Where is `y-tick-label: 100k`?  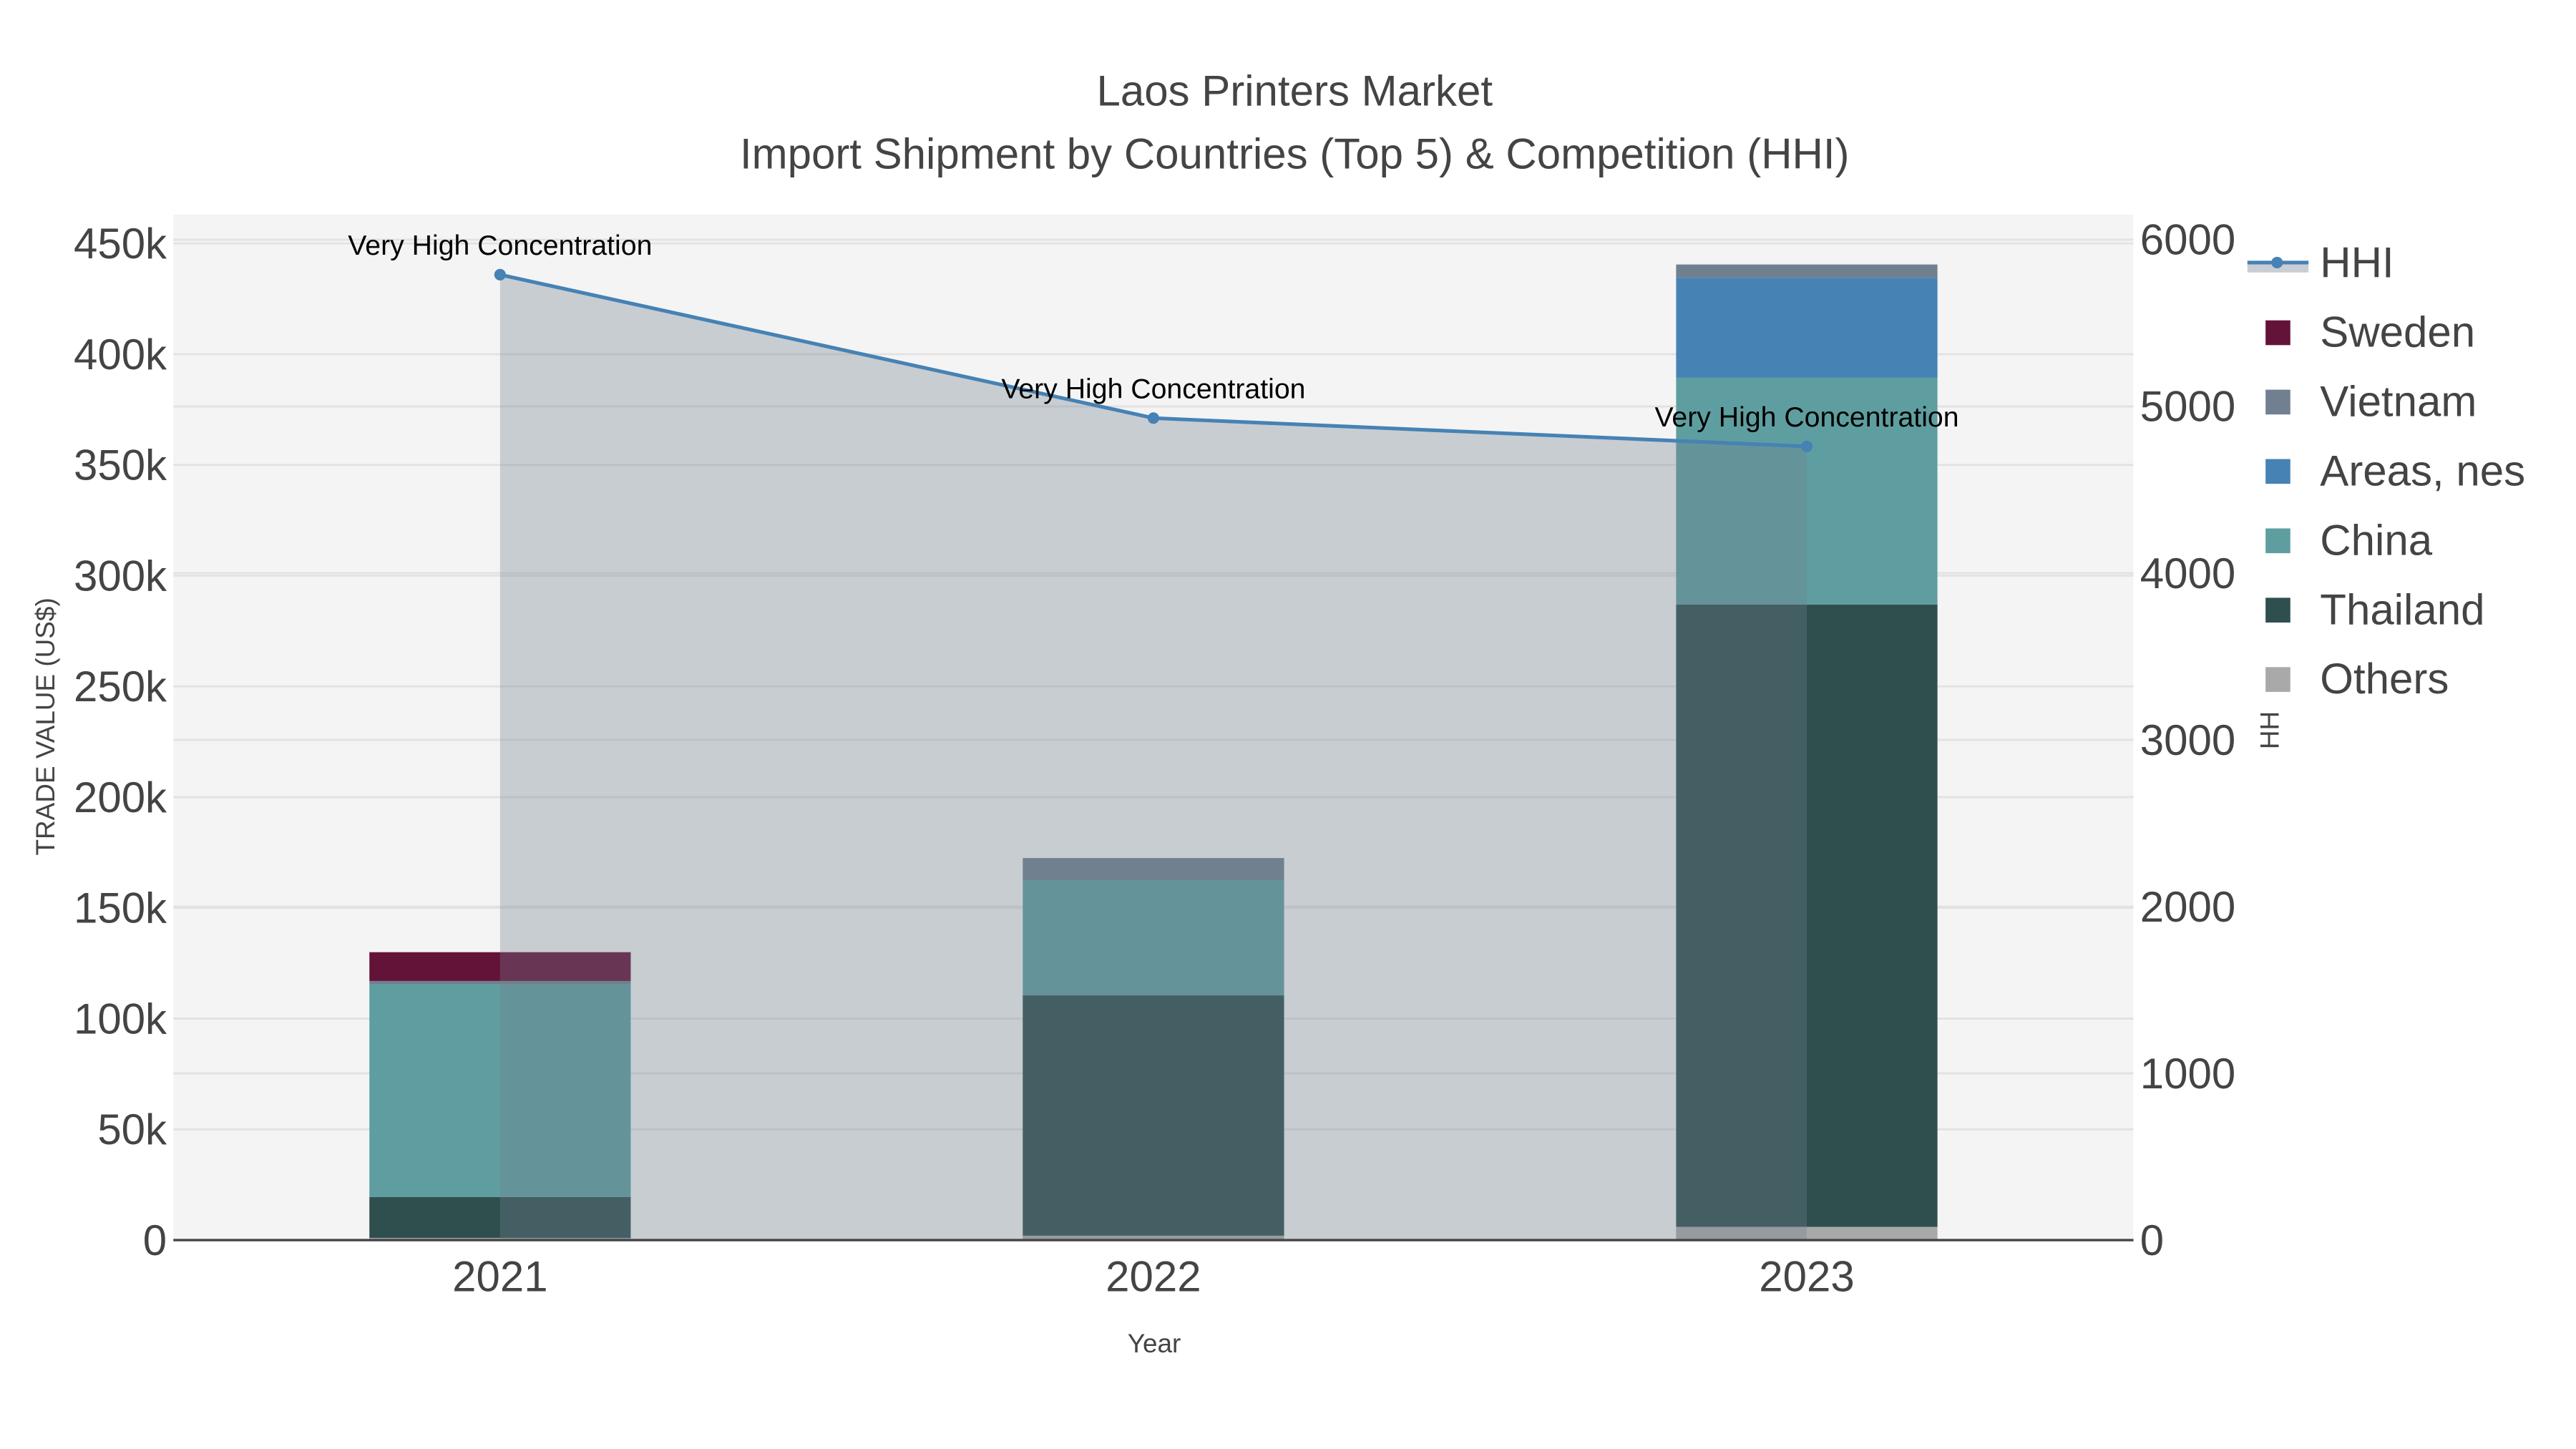
y-tick-label: 100k is located at coordinates (120, 1019).